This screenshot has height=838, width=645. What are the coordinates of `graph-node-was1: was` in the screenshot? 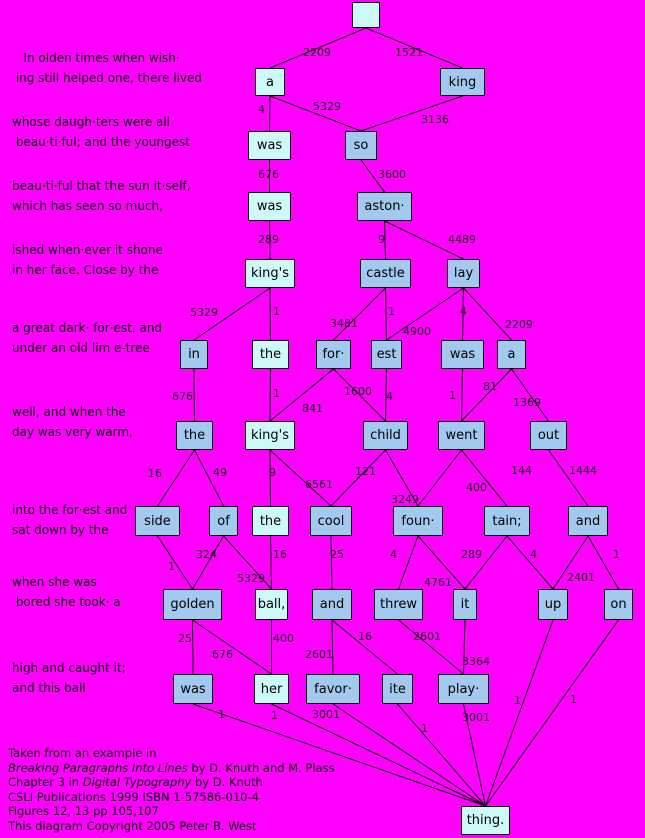 It's located at (269, 145).